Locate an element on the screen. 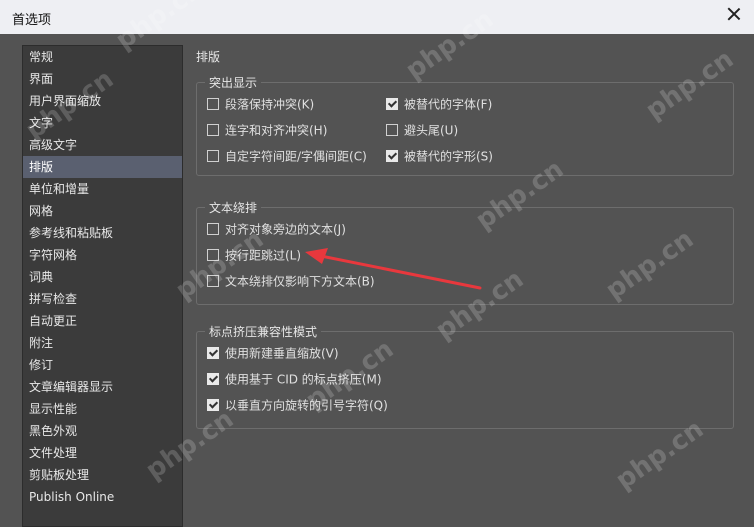 This screenshot has height=527, width=754. window-title: 首选项 is located at coordinates (32, 20).